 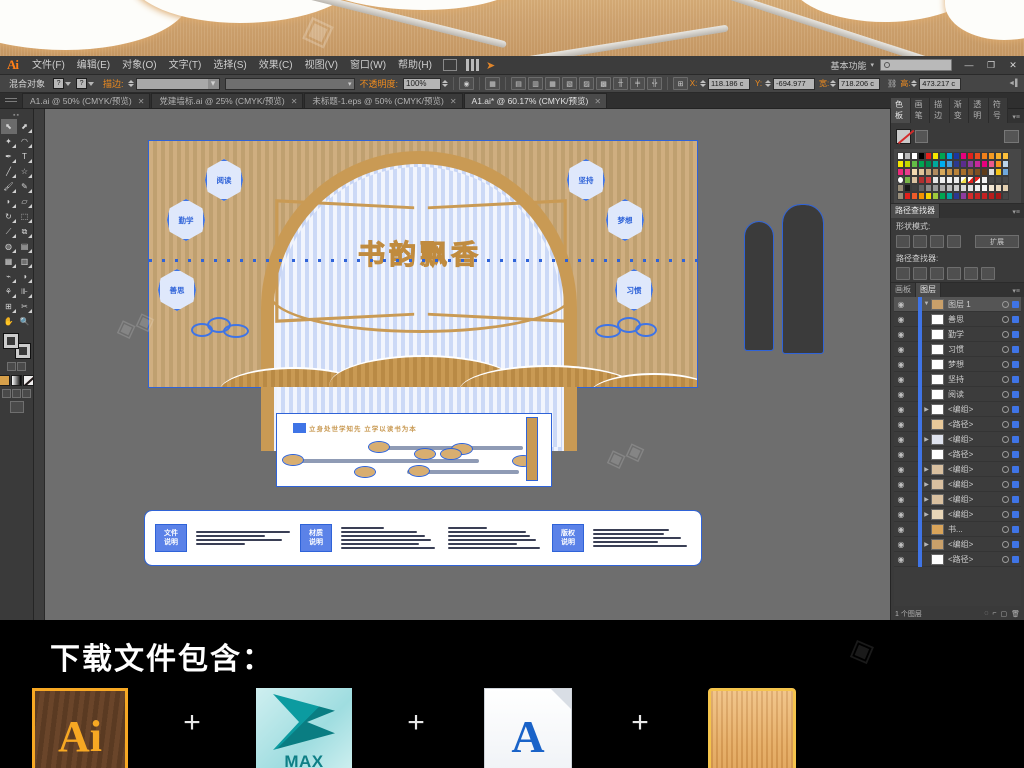 I want to click on chevron-down-icon, so click(x=91, y=83).